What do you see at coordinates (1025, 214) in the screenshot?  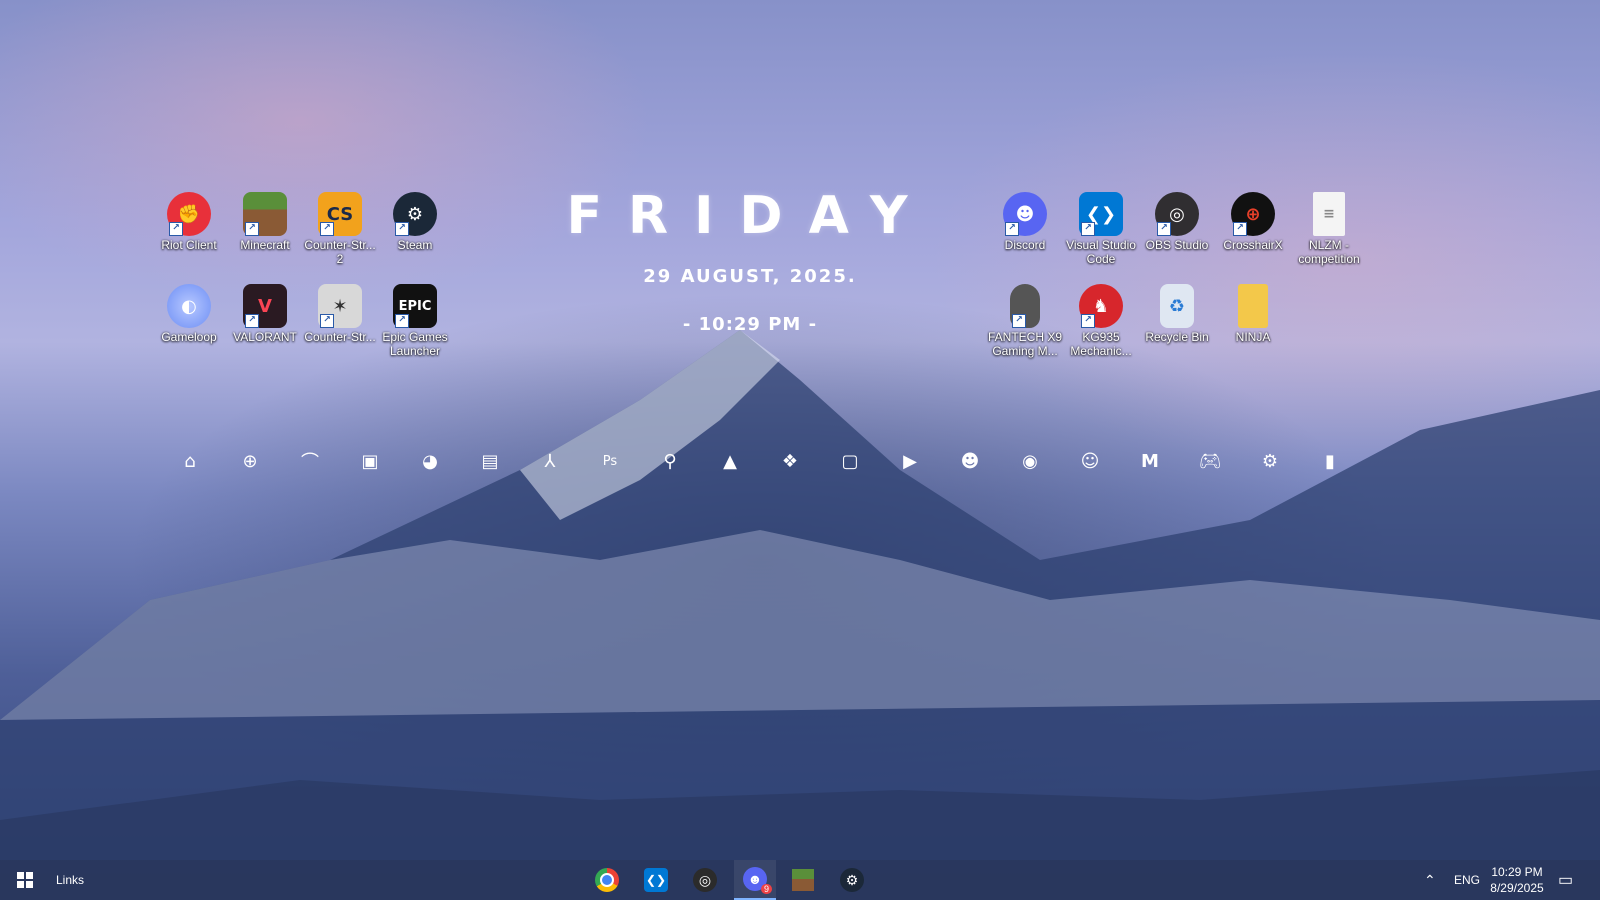 I see `discord-icon: ☻ ↗` at bounding box center [1025, 214].